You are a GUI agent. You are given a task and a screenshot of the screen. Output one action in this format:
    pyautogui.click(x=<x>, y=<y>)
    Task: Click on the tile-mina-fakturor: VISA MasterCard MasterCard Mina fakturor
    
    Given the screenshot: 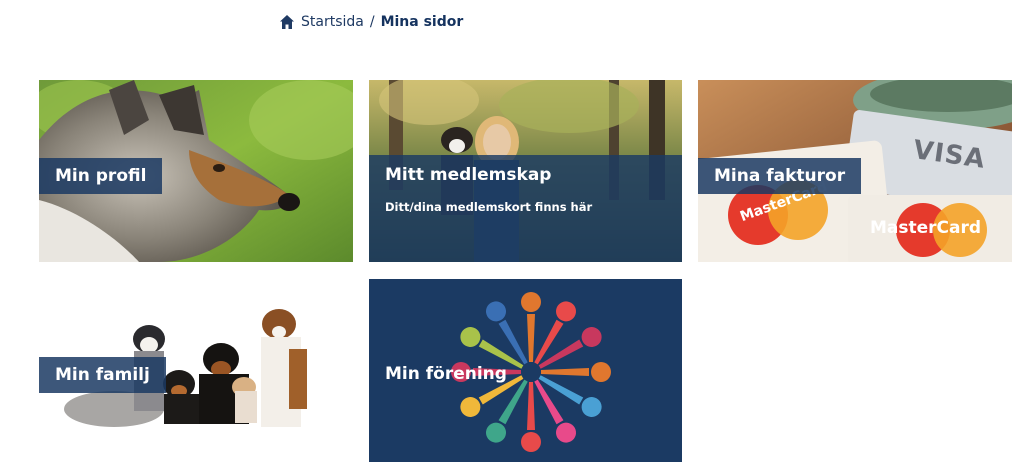 What is the action you would take?
    pyautogui.click(x=855, y=171)
    